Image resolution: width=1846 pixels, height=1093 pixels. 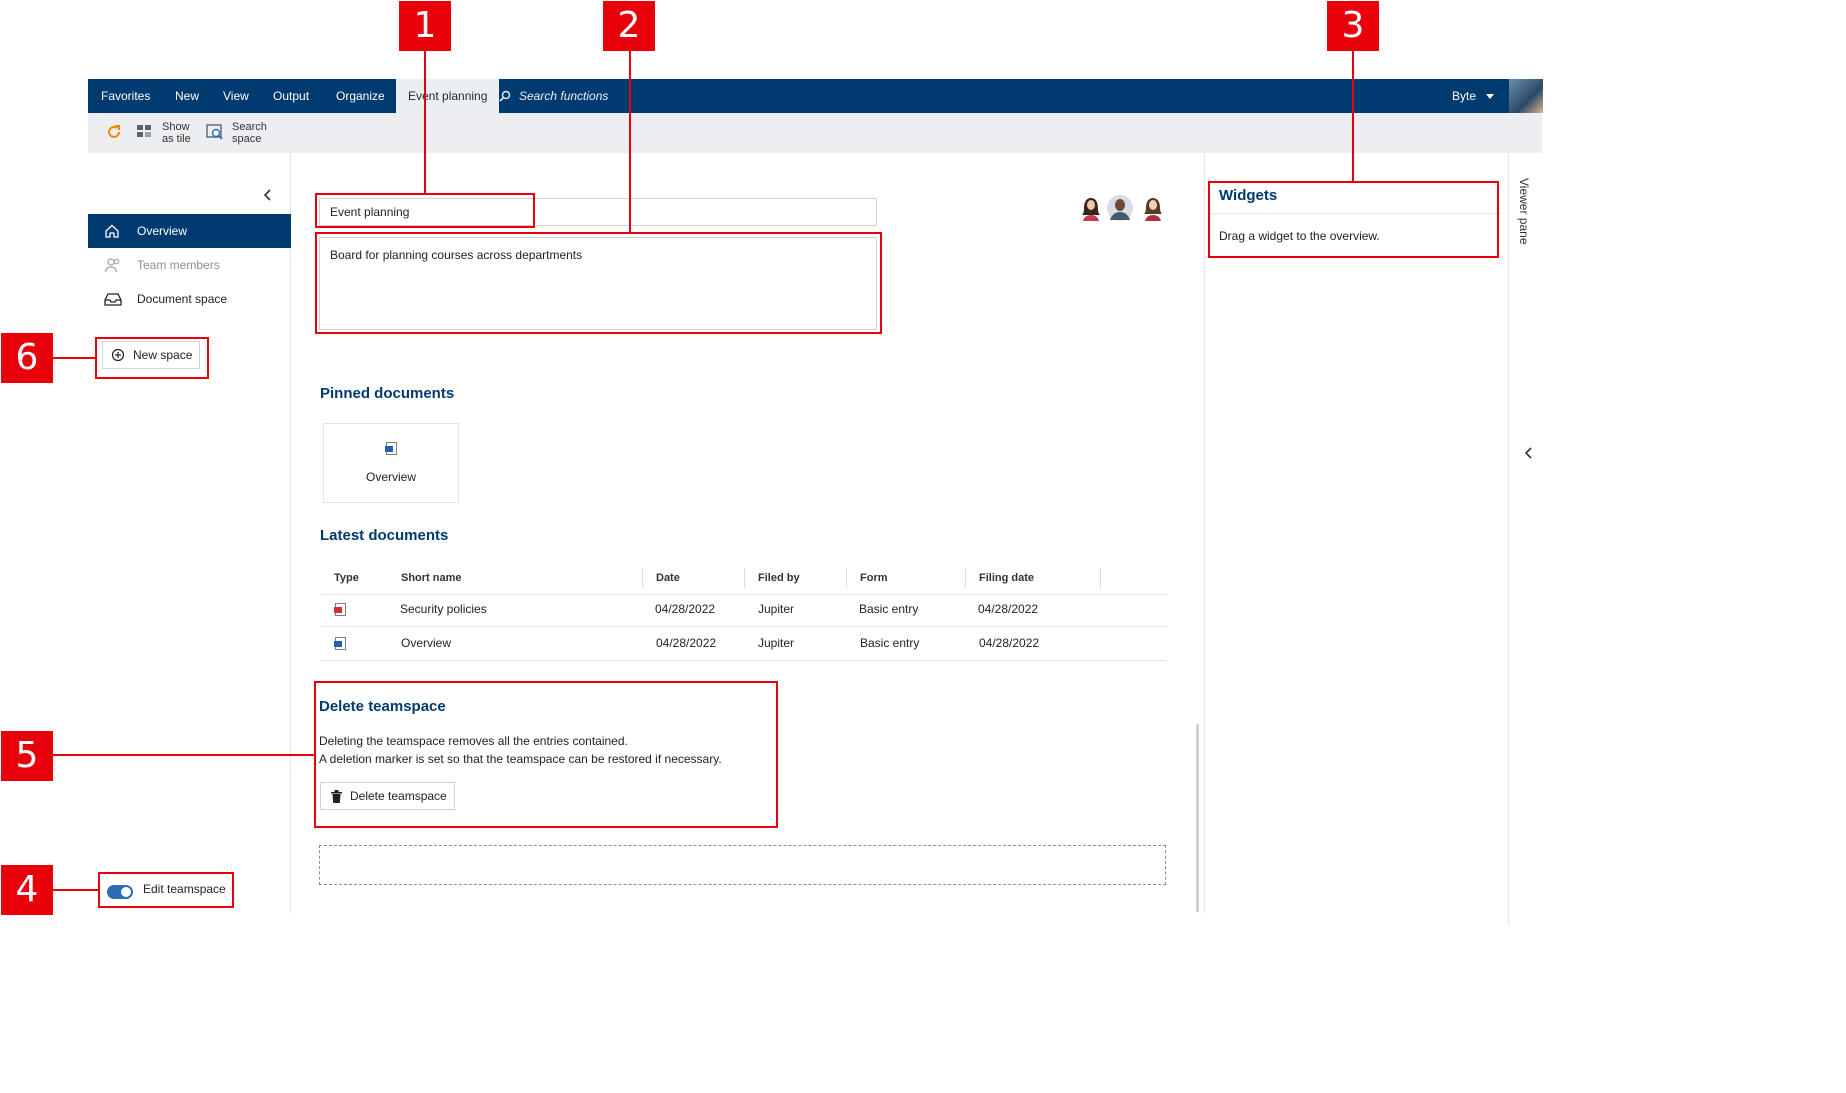 What do you see at coordinates (505, 96) in the screenshot?
I see `search-icon` at bounding box center [505, 96].